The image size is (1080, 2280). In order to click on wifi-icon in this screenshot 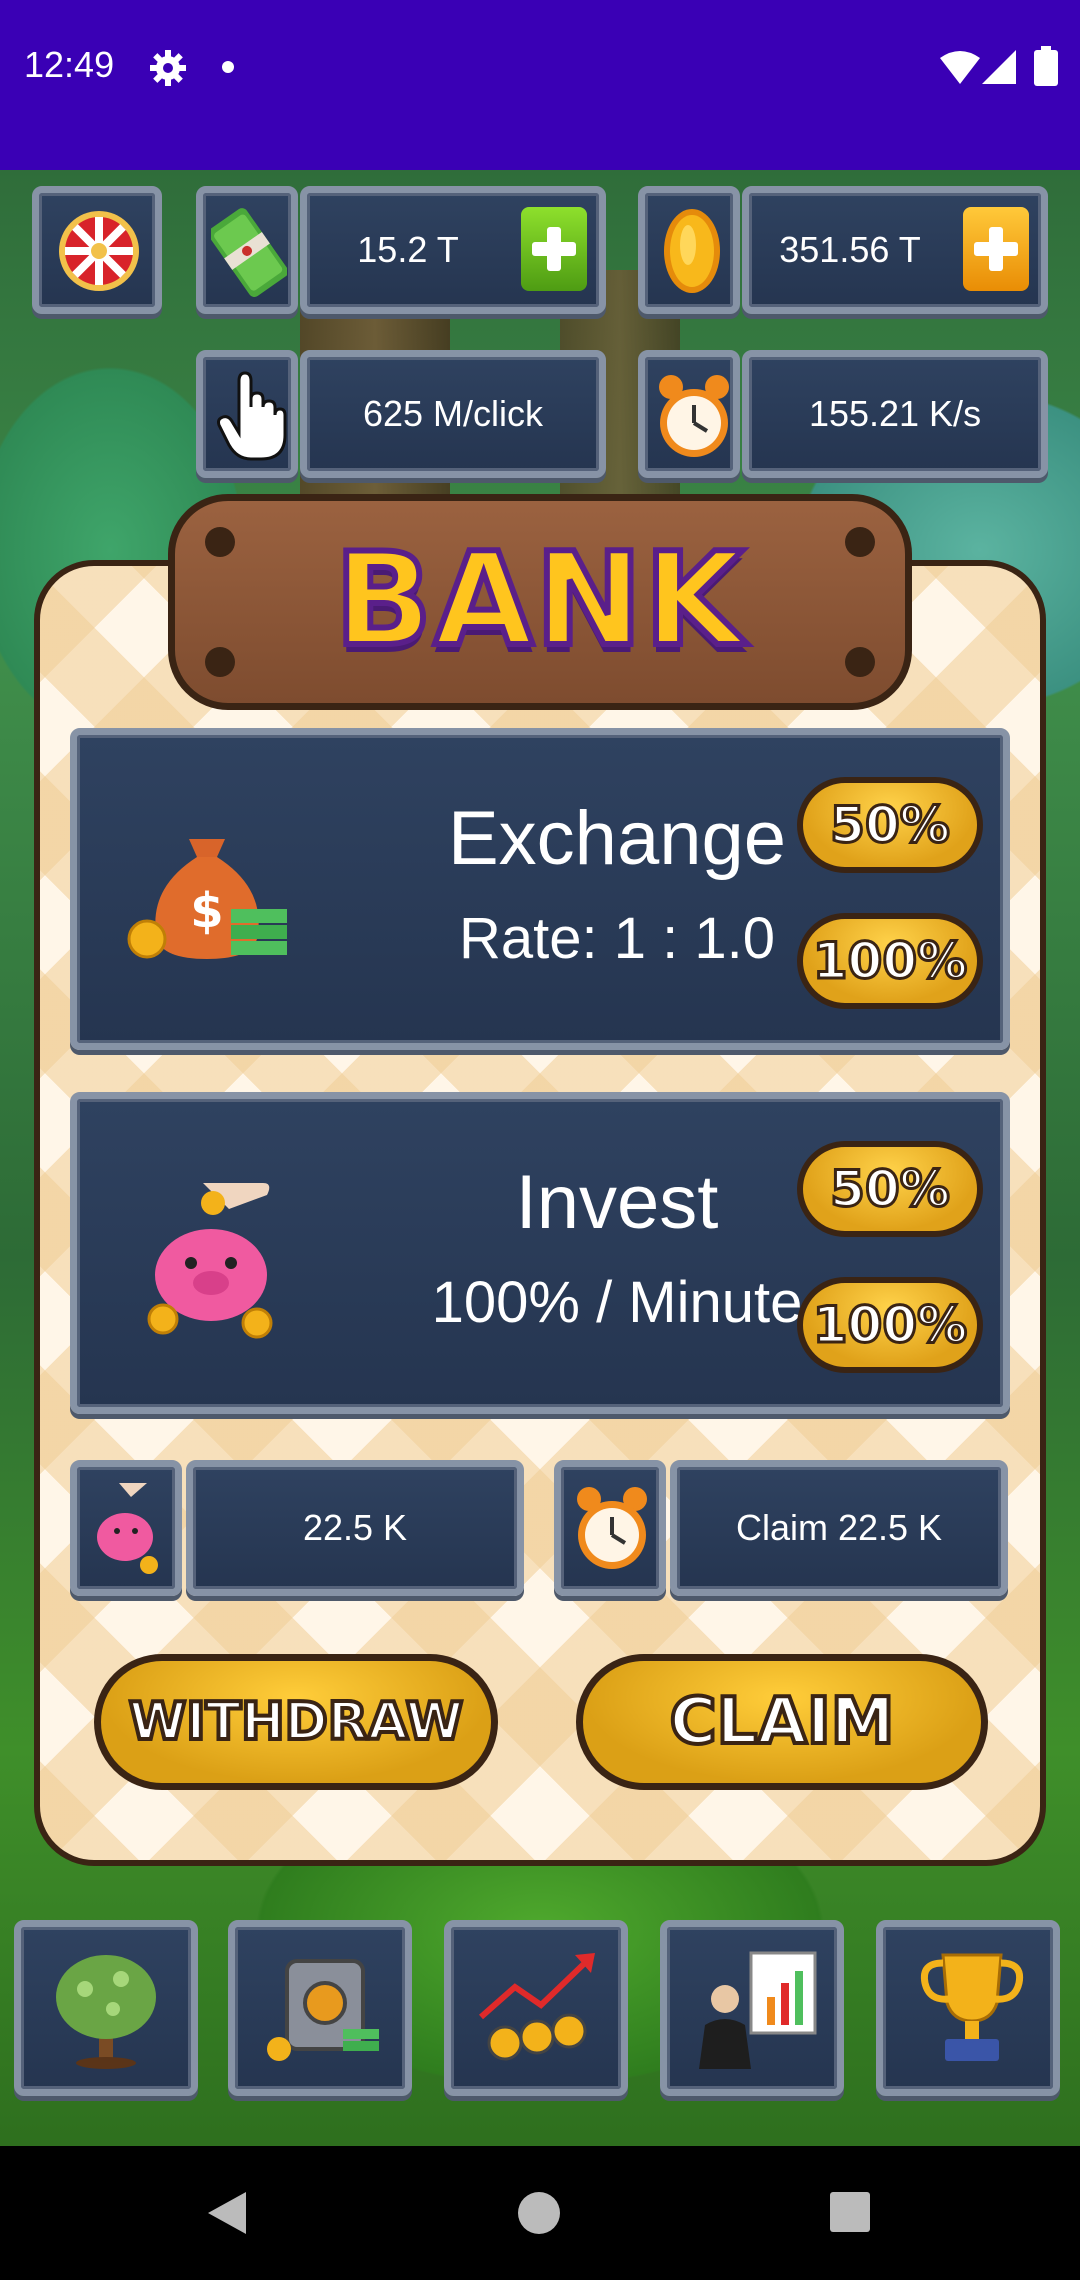, I will do `click(960, 67)`.